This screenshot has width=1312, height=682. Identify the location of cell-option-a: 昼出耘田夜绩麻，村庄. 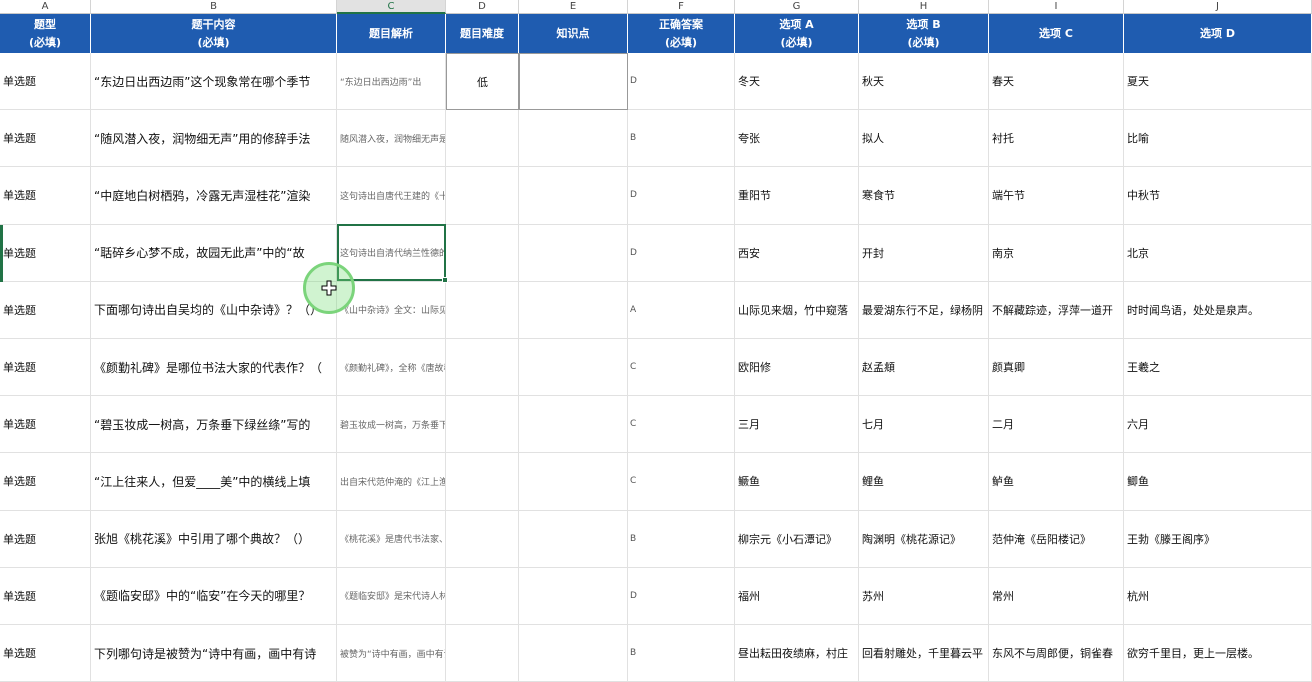
(797, 653).